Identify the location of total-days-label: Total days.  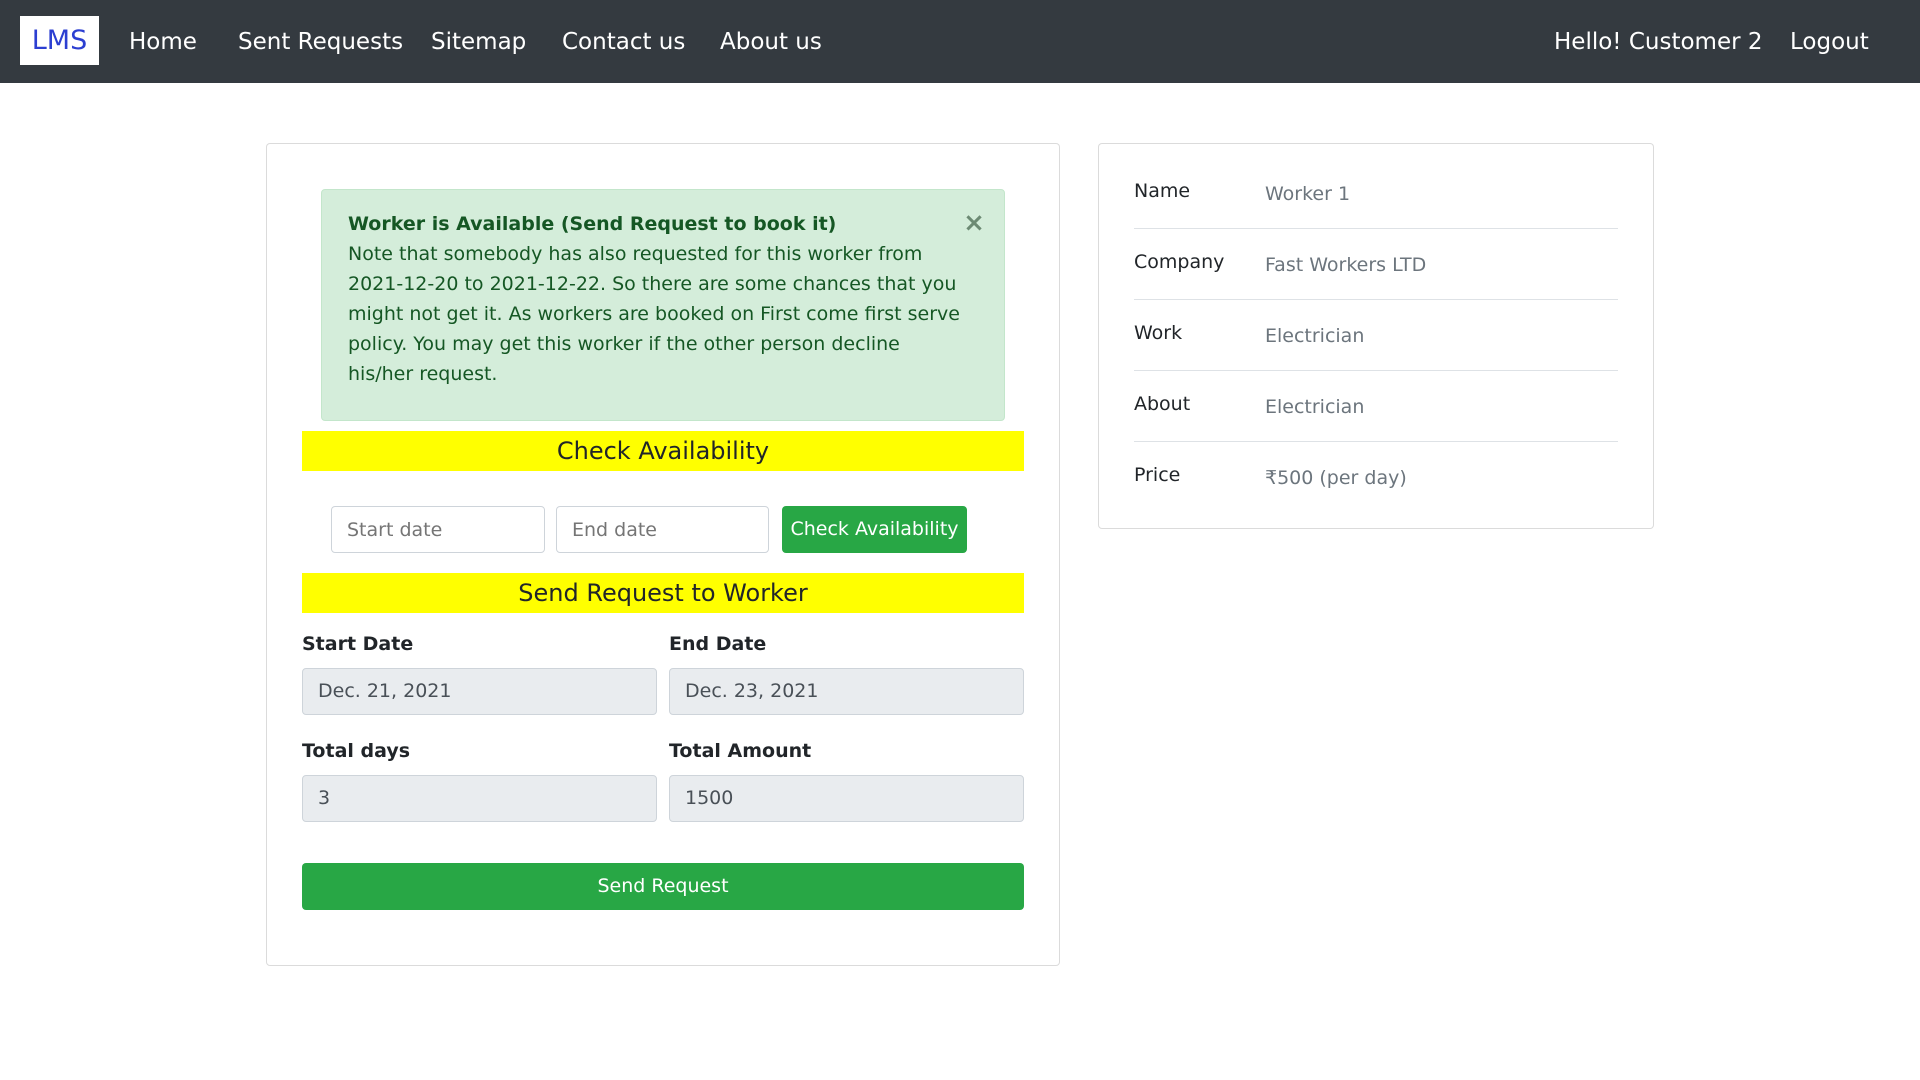
(356, 751).